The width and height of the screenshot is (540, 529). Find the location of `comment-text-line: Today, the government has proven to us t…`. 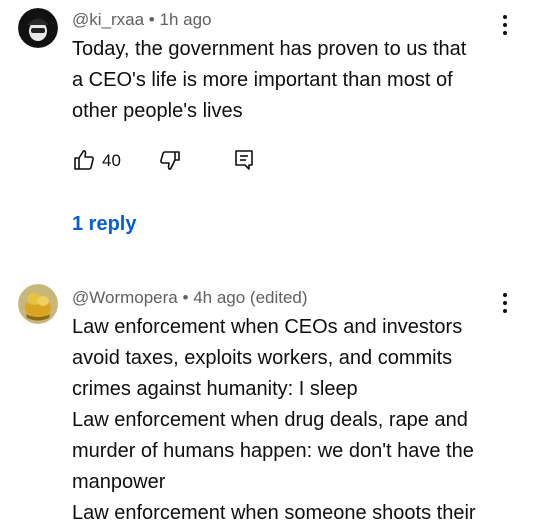

comment-text-line: Today, the government has proven to us t… is located at coordinates (269, 49).